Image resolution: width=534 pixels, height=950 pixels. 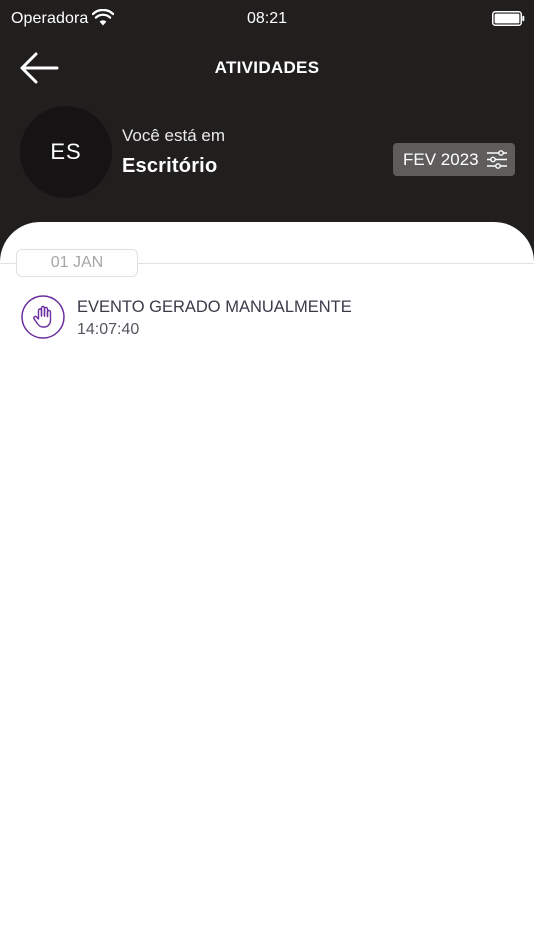 I want to click on avatar: ES, so click(x=66, y=152).